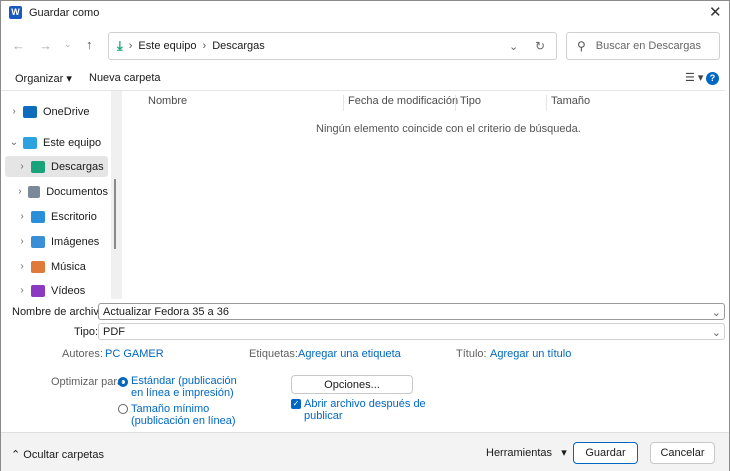 The image size is (730, 471). I want to click on nav-item-1: ⌄ Este equipo, so click(56, 142).